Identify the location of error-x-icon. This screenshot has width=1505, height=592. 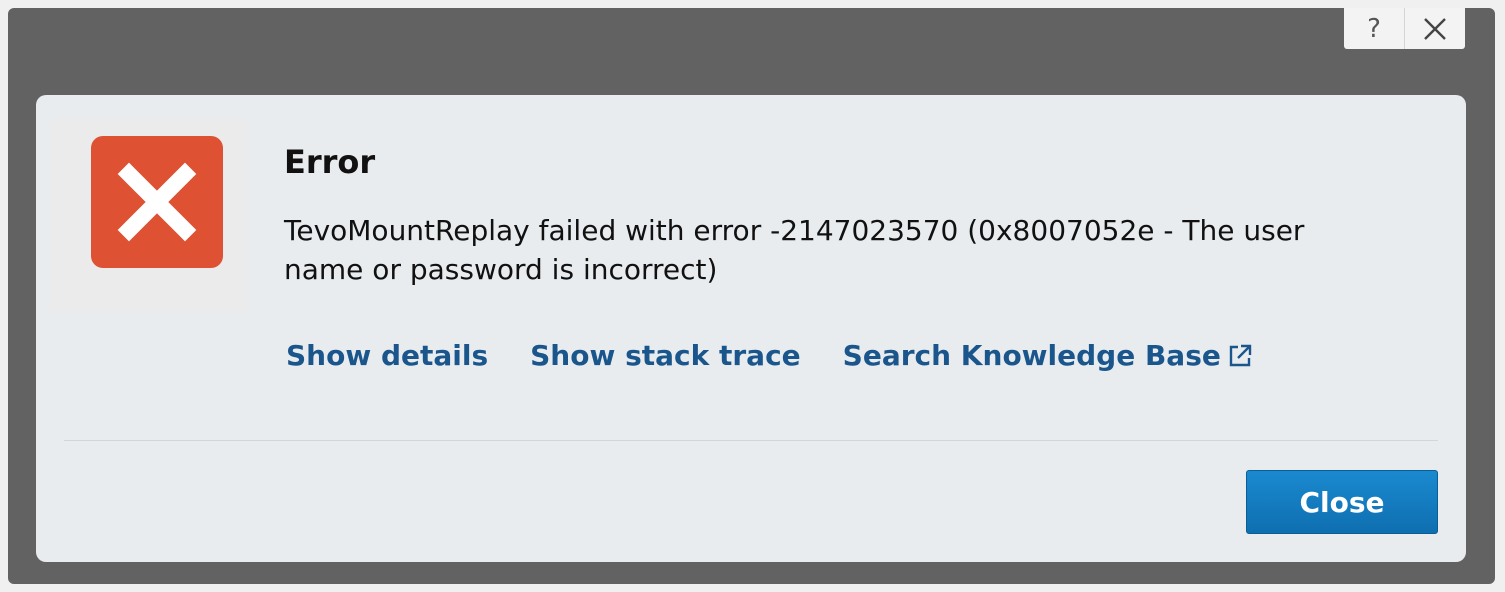
(157, 202).